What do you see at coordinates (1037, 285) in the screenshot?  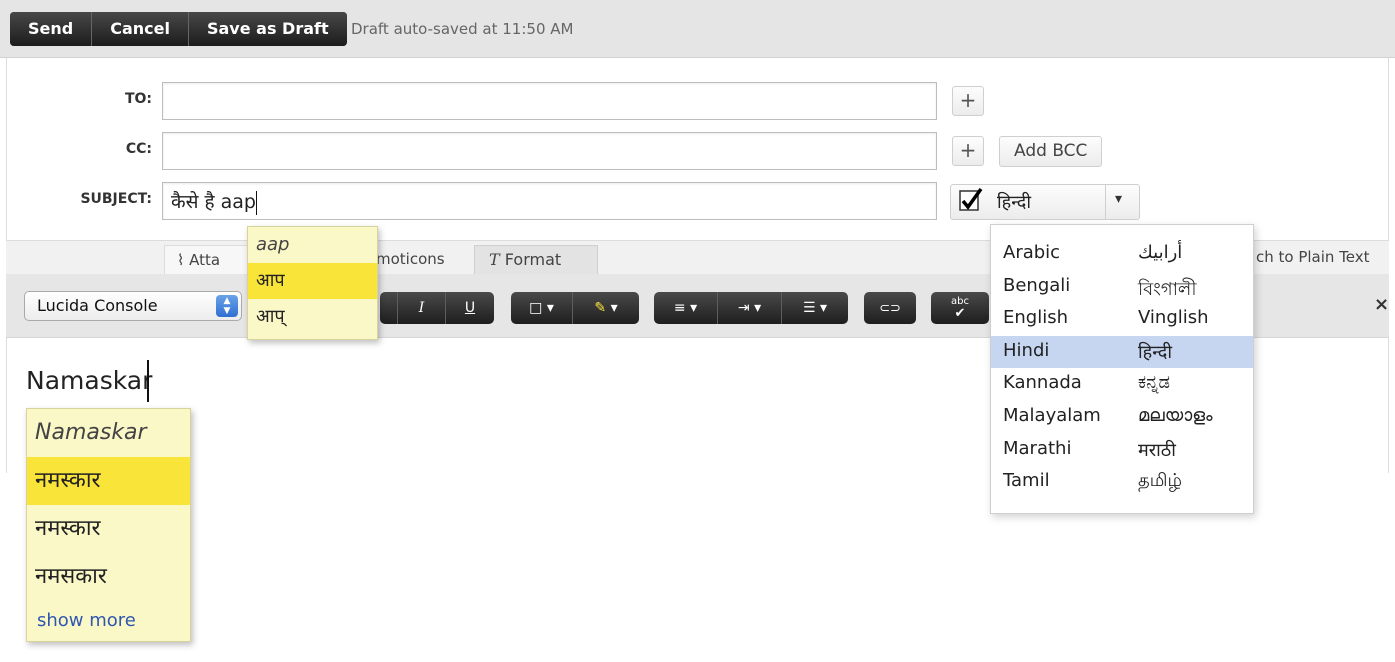 I see `language-name: Bengali` at bounding box center [1037, 285].